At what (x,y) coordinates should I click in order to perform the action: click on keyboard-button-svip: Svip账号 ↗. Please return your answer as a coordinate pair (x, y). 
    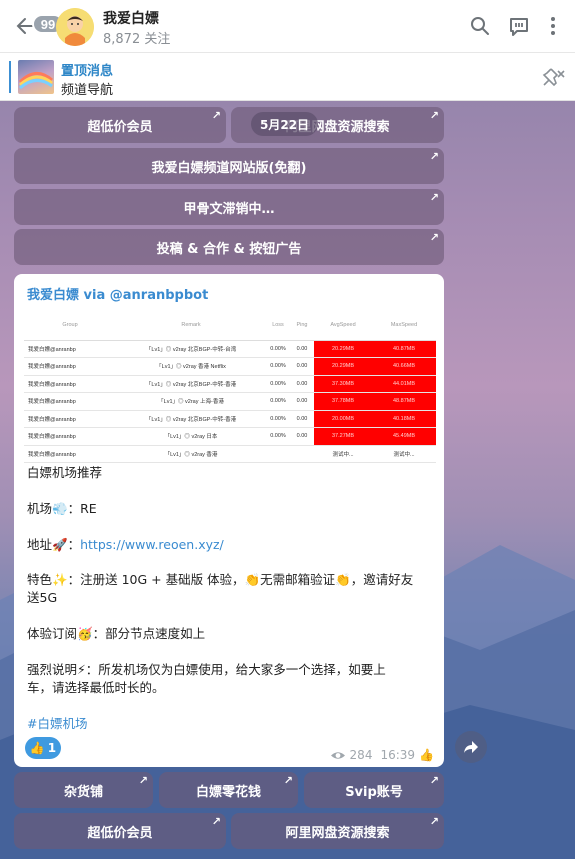
    Looking at the image, I should click on (374, 790).